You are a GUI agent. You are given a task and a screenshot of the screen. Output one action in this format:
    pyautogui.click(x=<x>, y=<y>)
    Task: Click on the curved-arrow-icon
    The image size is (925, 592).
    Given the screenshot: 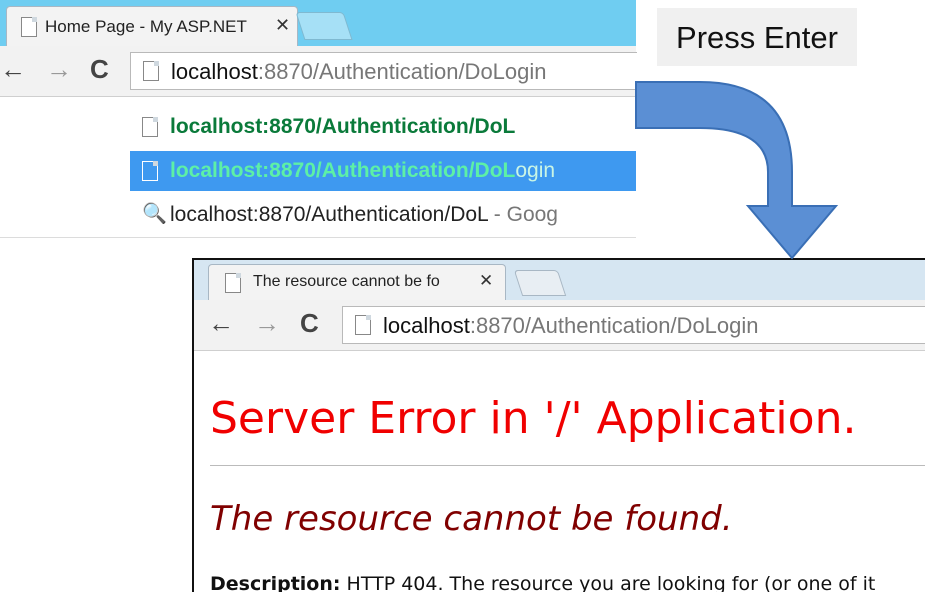 What is the action you would take?
    pyautogui.click(x=737, y=170)
    